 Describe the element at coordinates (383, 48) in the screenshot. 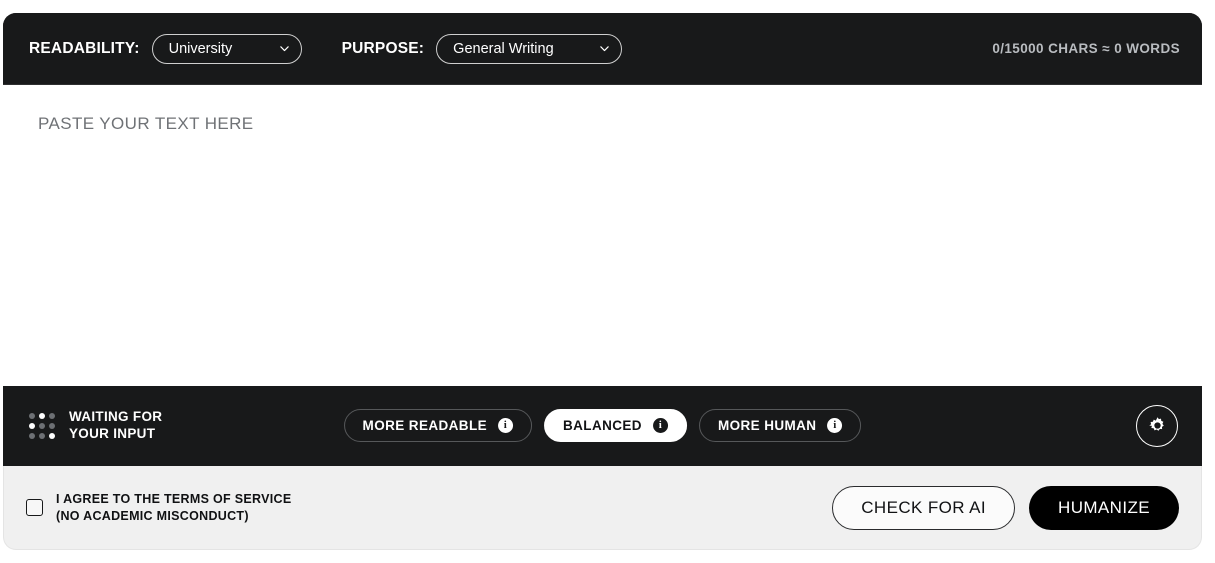

I see `purpose-label: PURPOSE:` at that location.